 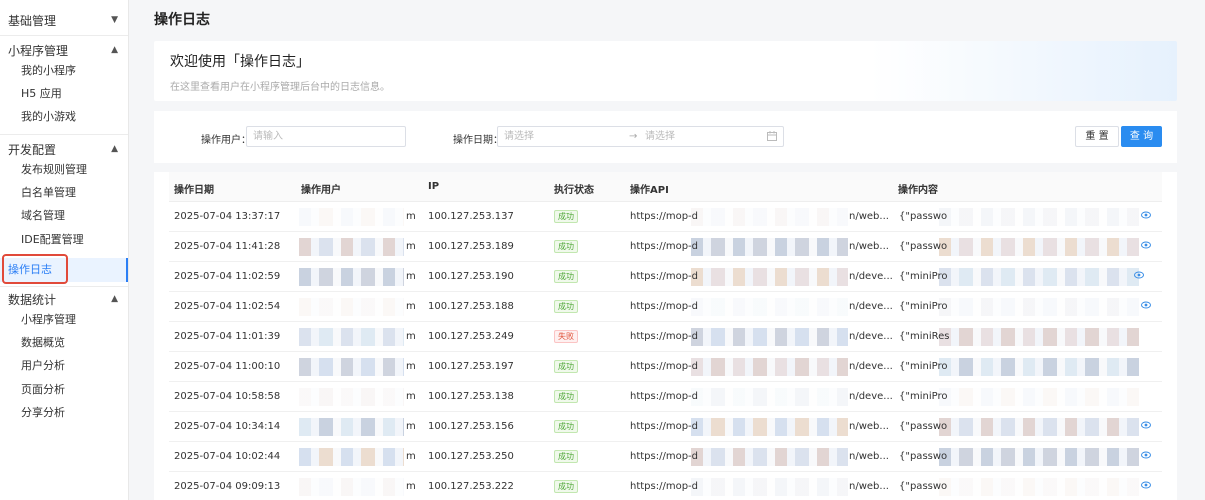 What do you see at coordinates (64, 193) in the screenshot?
I see `sidebar-item-whitelist: 白名单管理` at bounding box center [64, 193].